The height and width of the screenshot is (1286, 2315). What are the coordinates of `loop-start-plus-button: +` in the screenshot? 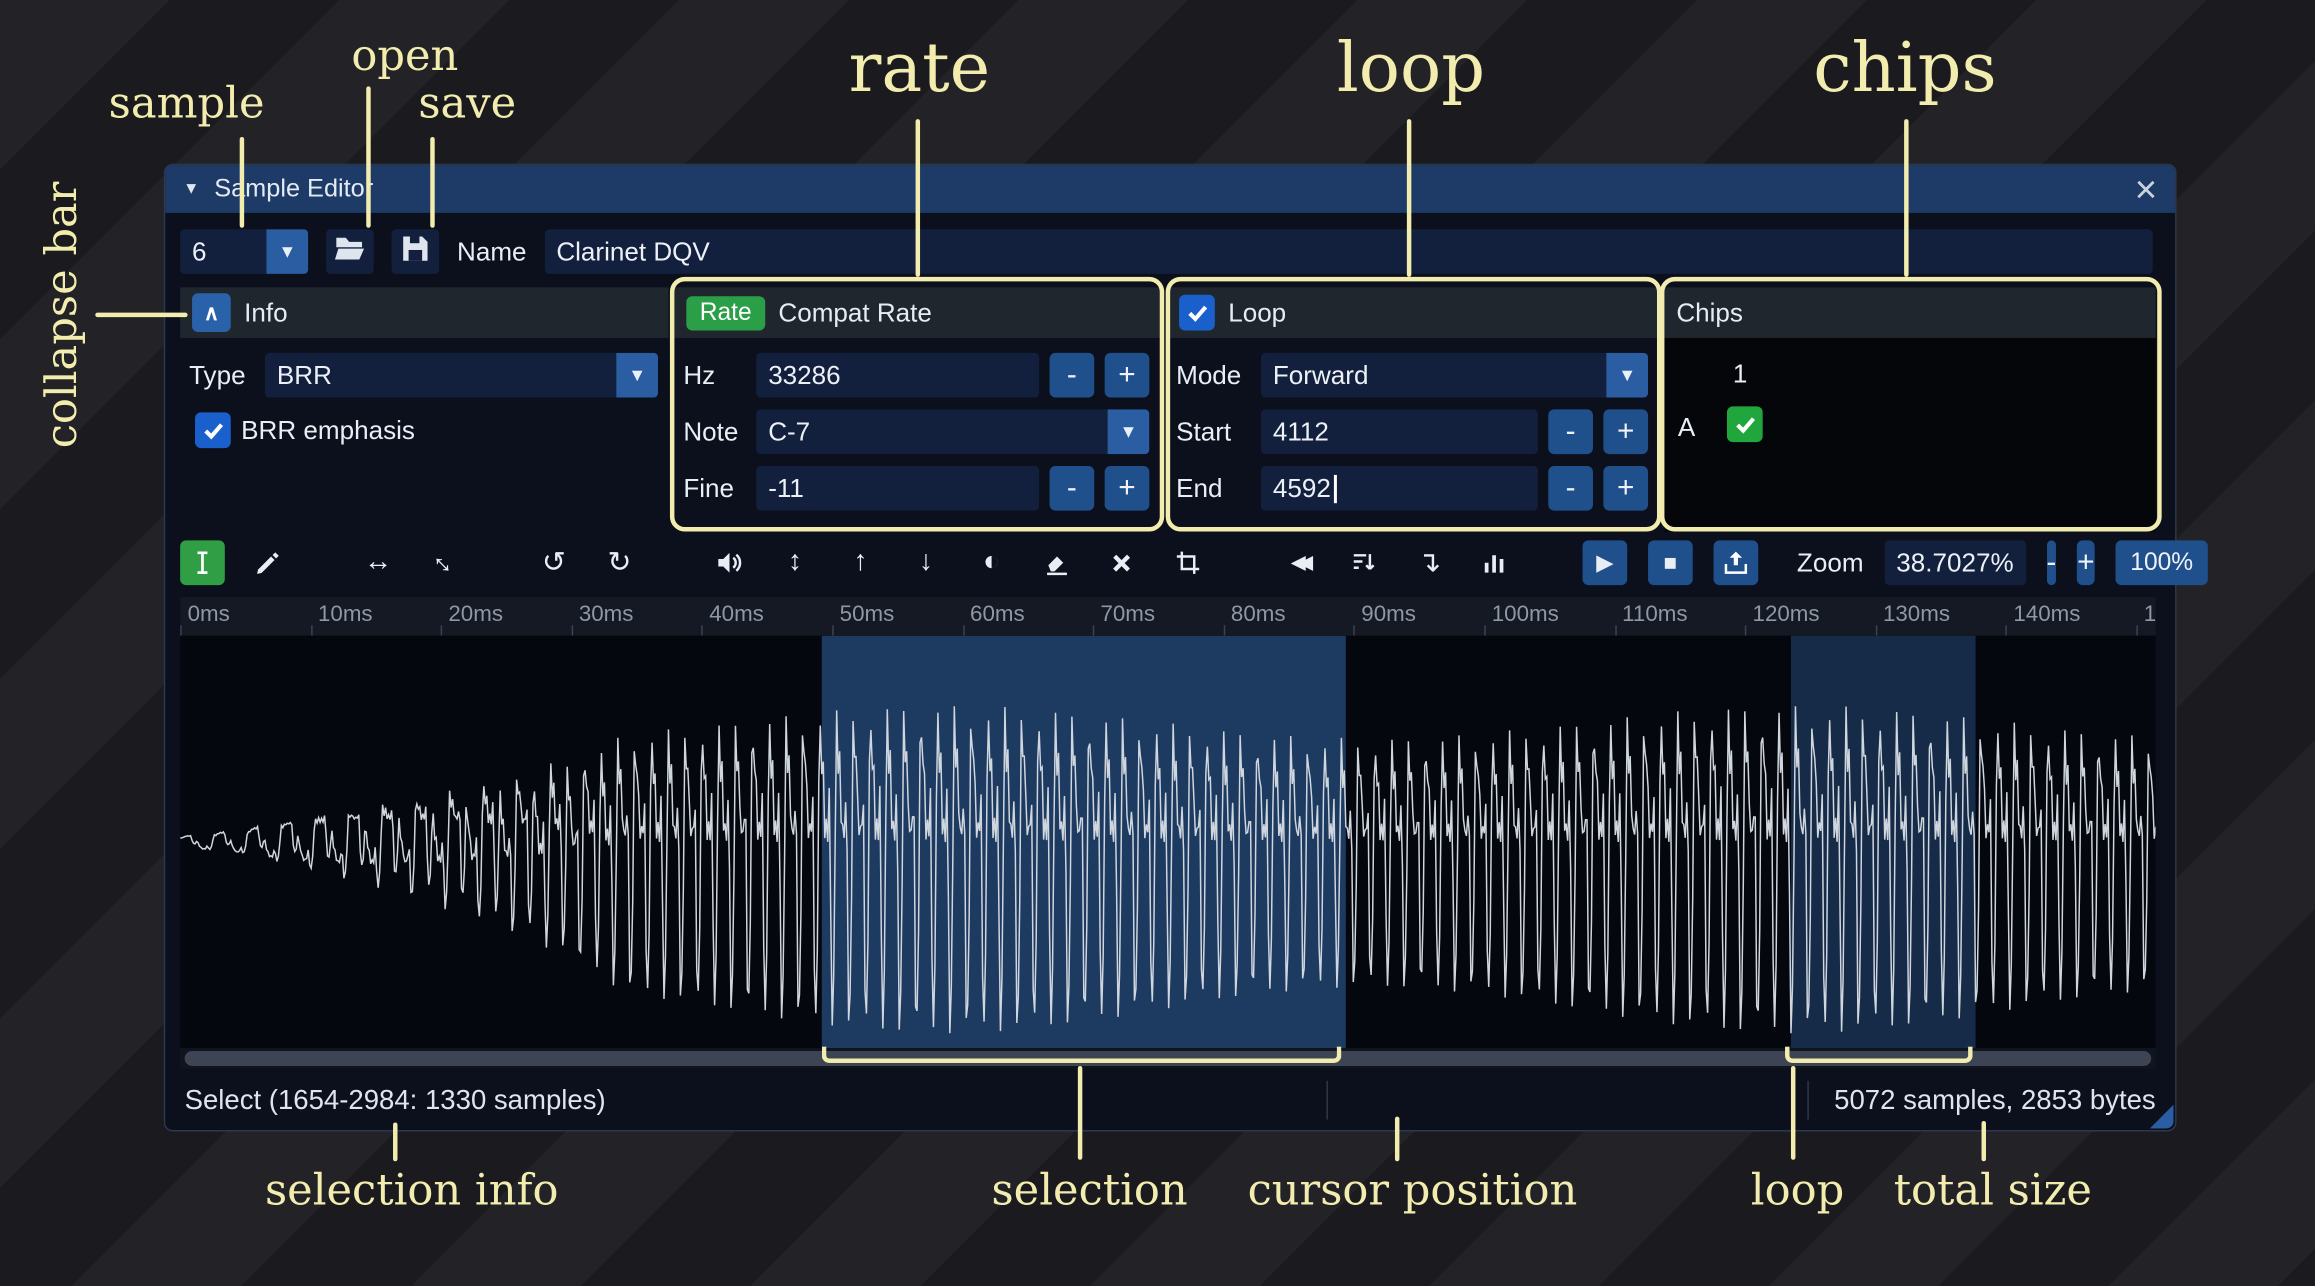 It's located at (1626, 432).